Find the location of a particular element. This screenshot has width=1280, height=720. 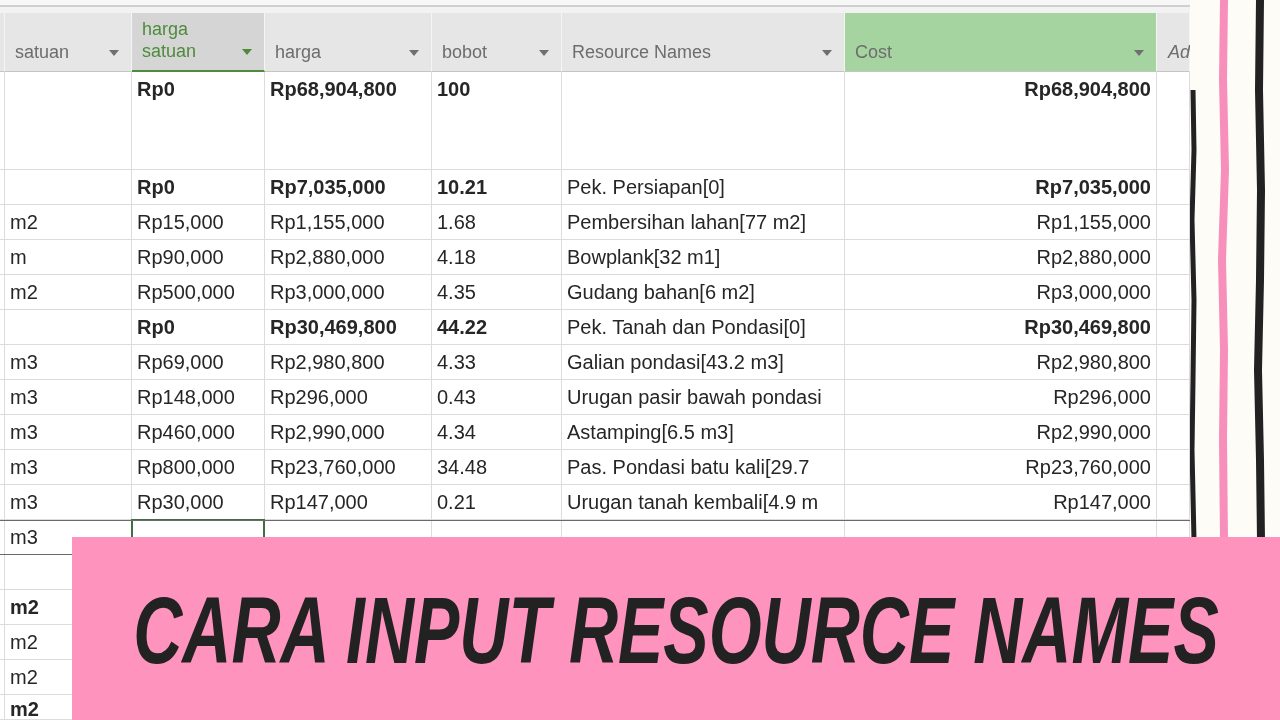

cell-text: 4.34 is located at coordinates (456, 432).